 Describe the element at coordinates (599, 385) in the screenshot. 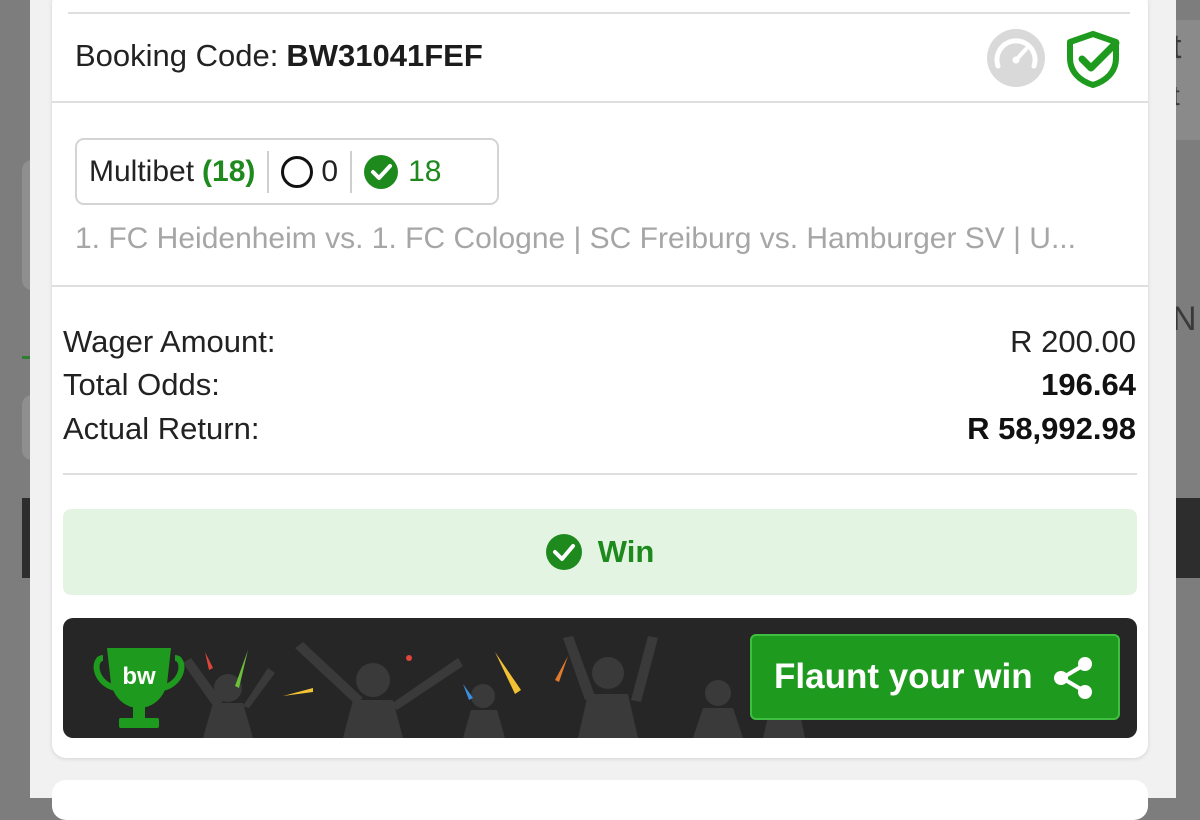

I see `odds-row: Total Odds: 196.64` at that location.